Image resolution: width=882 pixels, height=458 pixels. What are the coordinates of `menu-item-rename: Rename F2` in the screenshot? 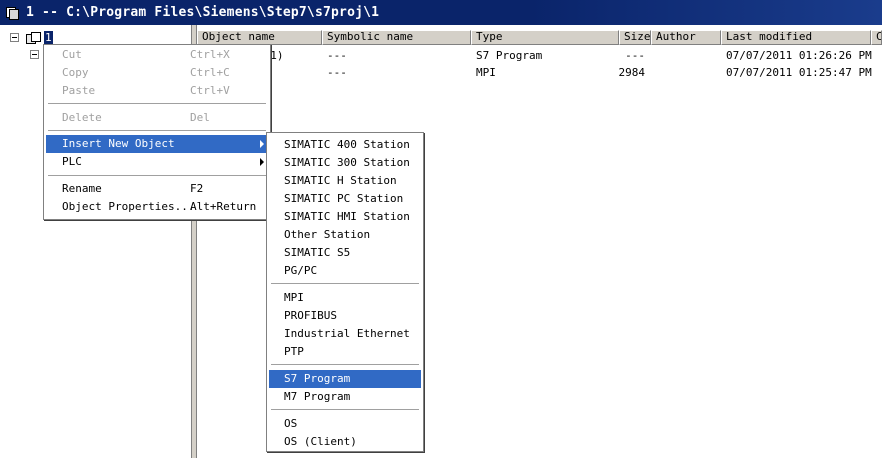 It's located at (157, 189).